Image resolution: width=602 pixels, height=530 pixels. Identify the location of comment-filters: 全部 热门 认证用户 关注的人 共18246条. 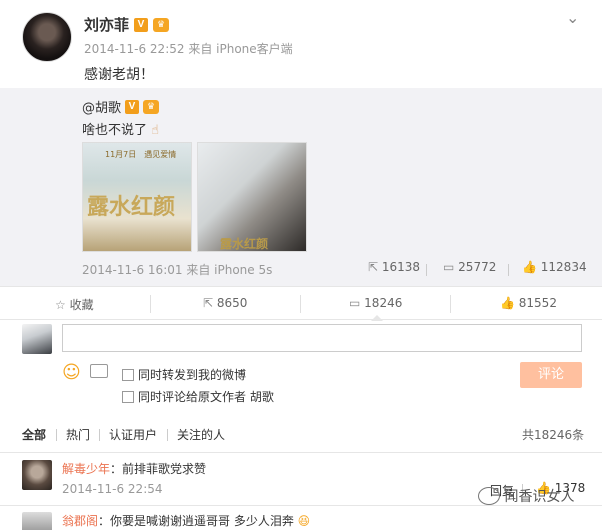
(301, 438).